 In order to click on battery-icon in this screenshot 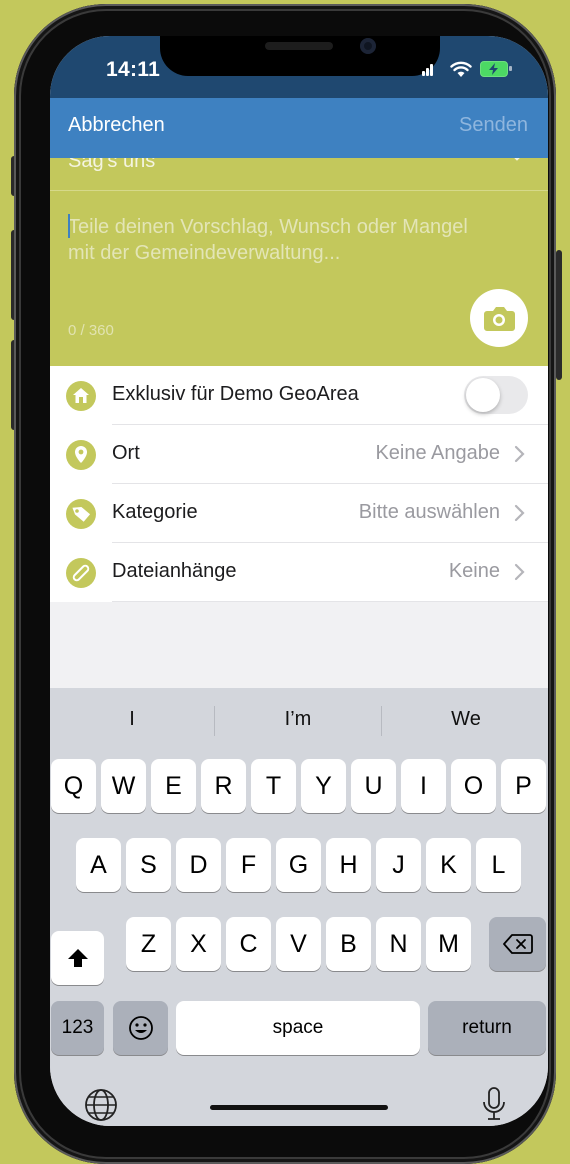, I will do `click(494, 69)`.